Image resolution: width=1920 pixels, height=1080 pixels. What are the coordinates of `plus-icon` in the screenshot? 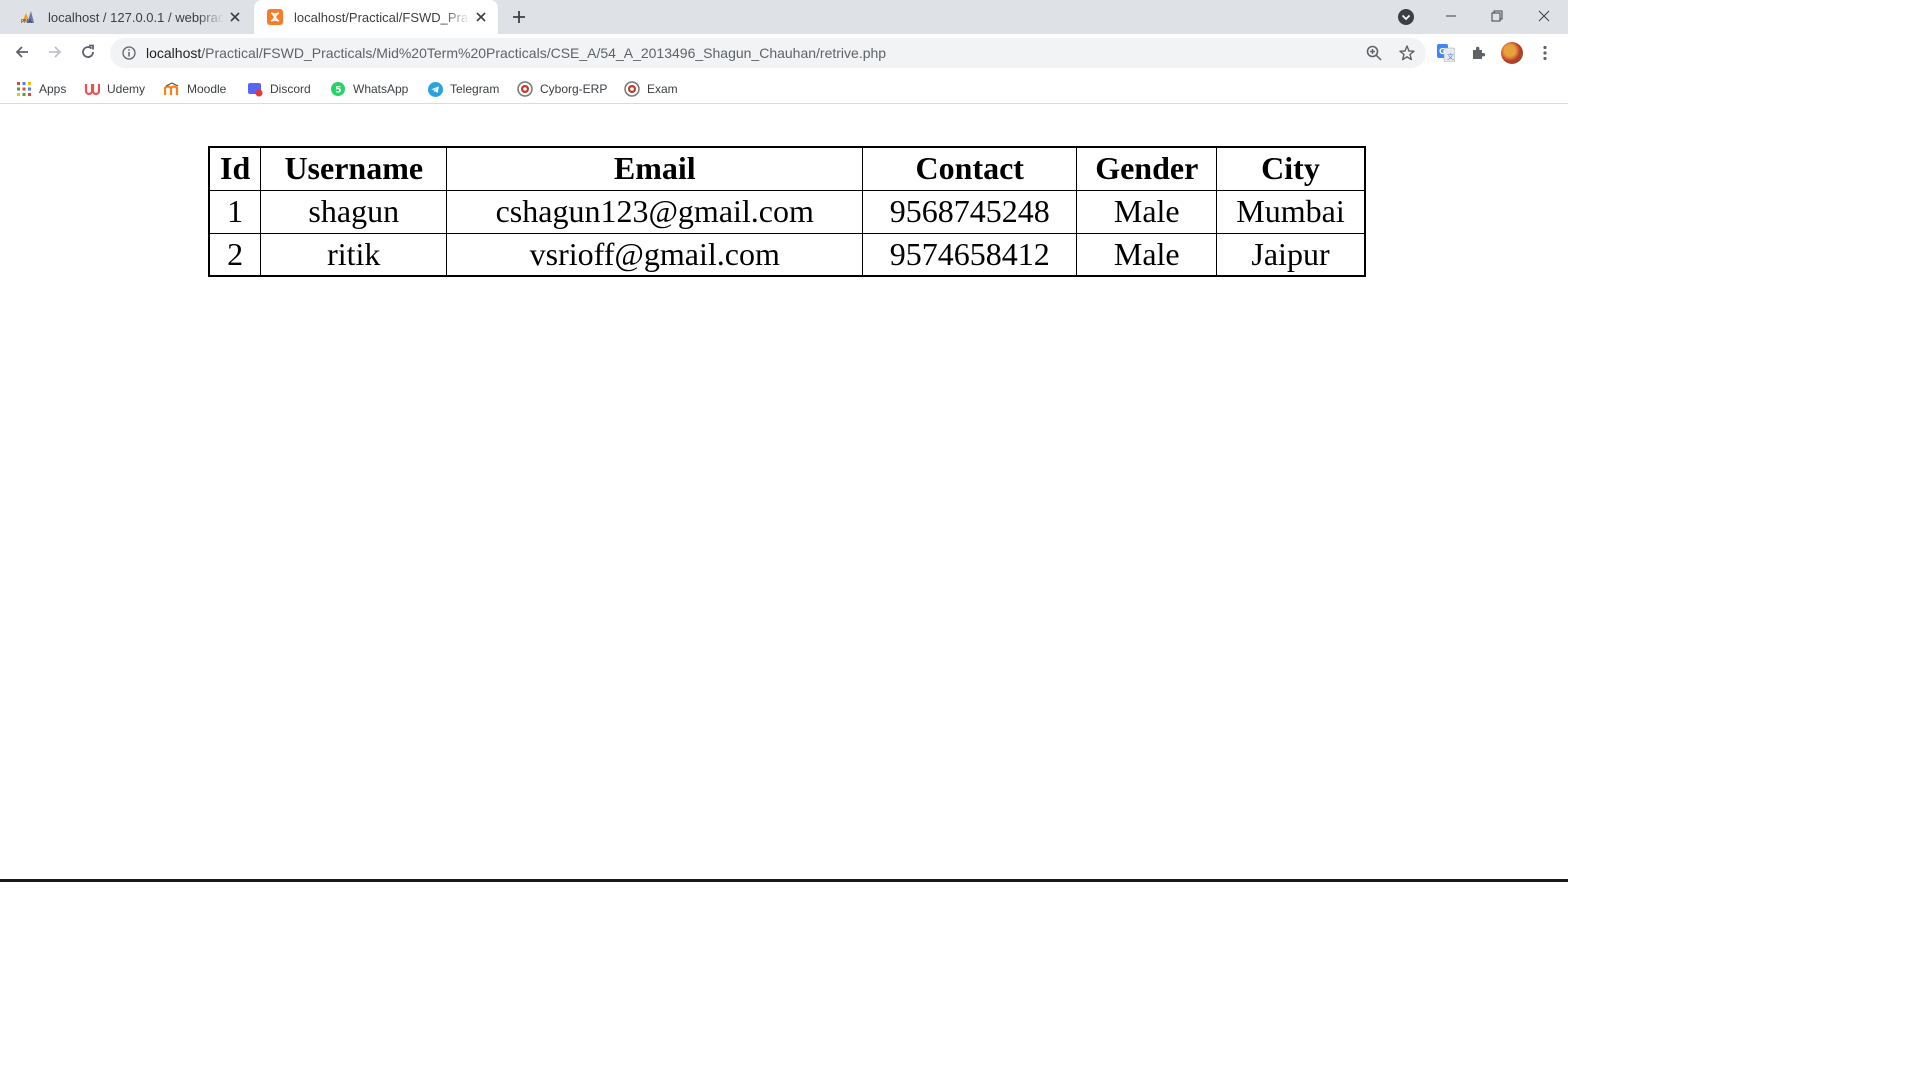 It's located at (519, 17).